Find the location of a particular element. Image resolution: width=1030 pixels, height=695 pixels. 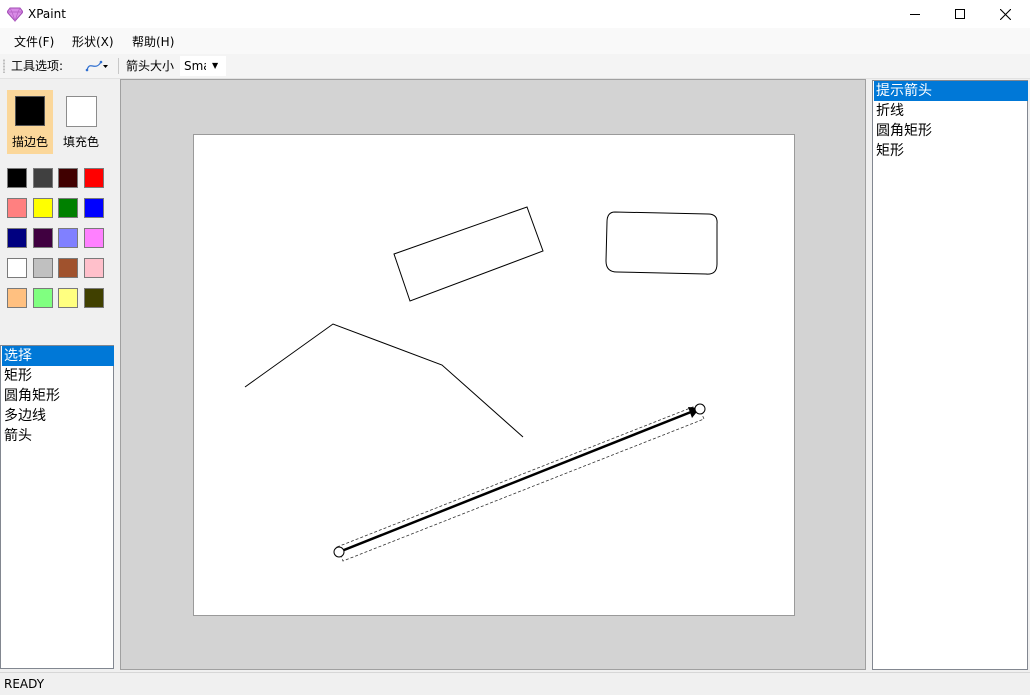

diamond-icon is located at coordinates (15, 14).